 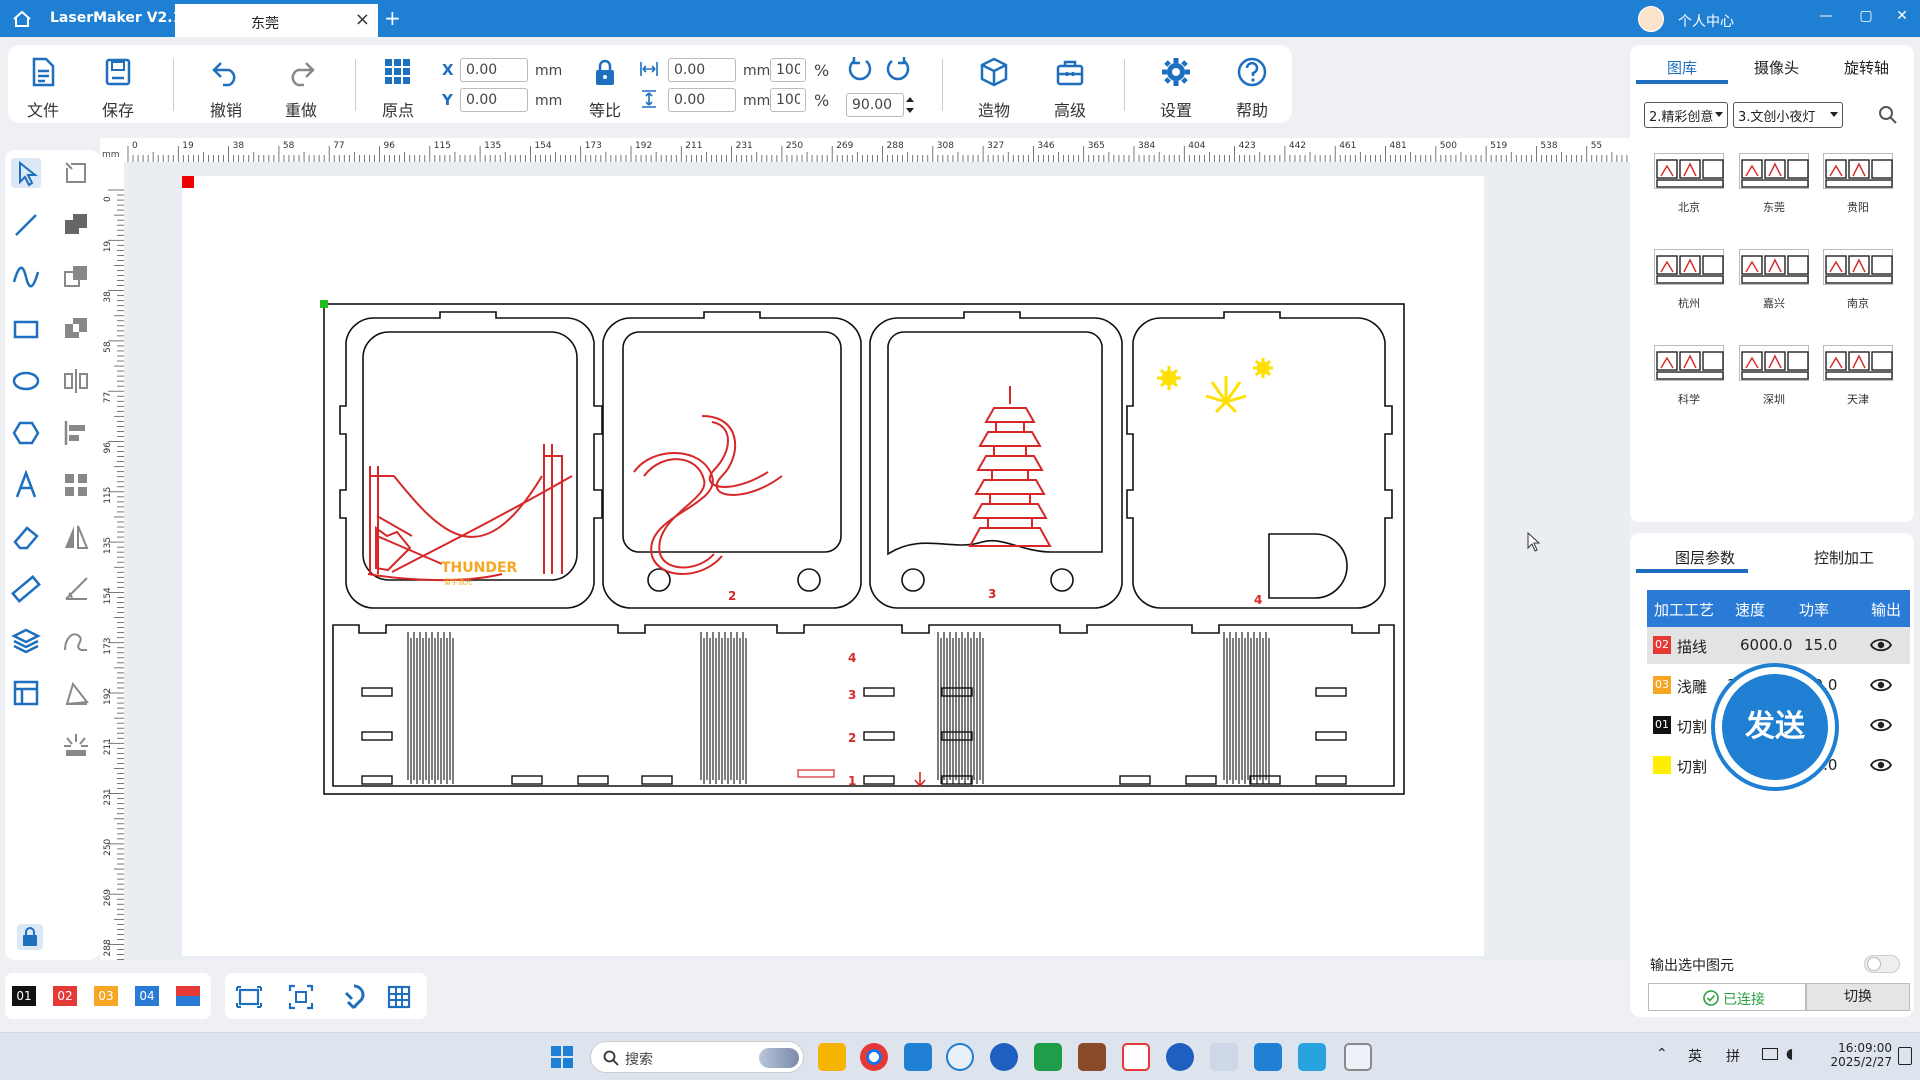 I want to click on new-tab-icon: +, so click(x=392, y=18).